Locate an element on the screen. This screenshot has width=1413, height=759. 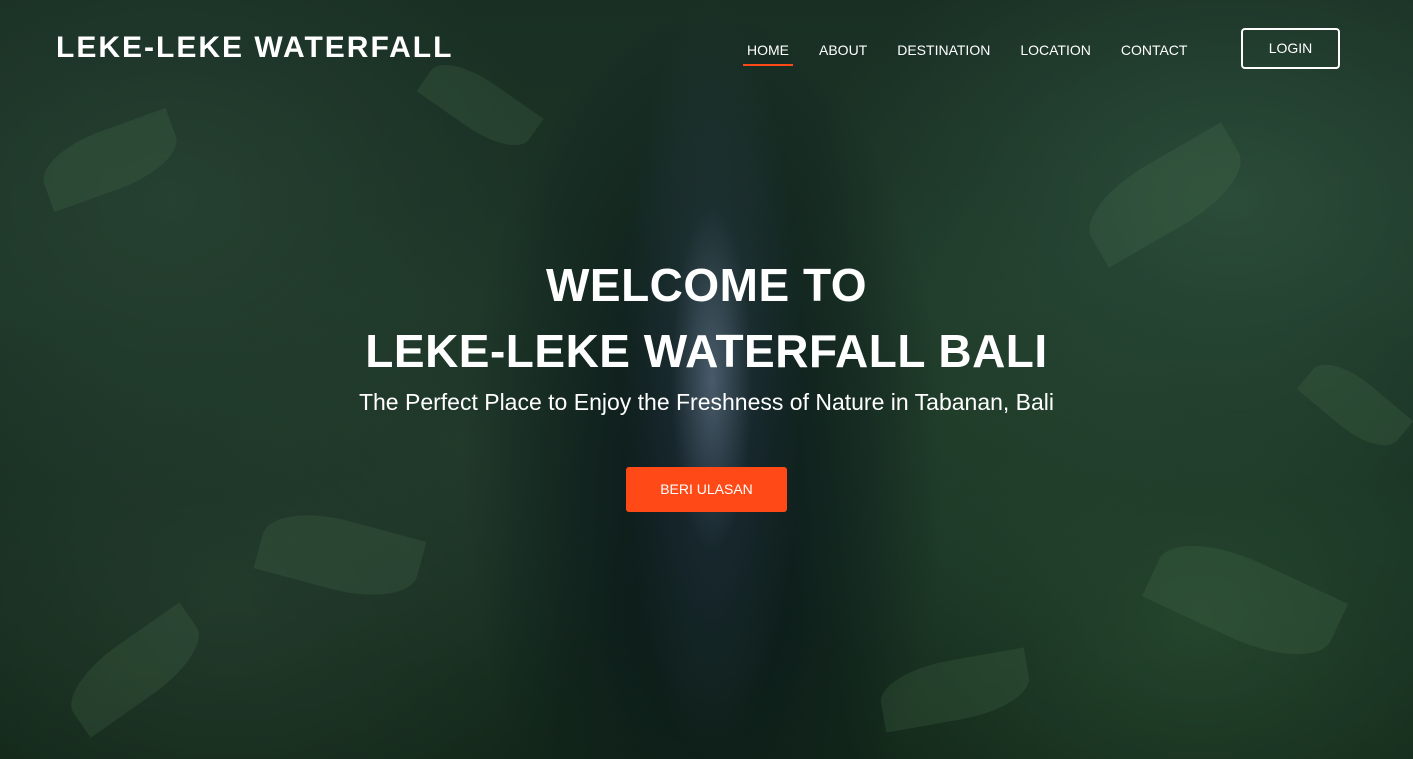
hero-title-line-2: LEKE-LEKE WATERFALL BALI is located at coordinates (706, 351).